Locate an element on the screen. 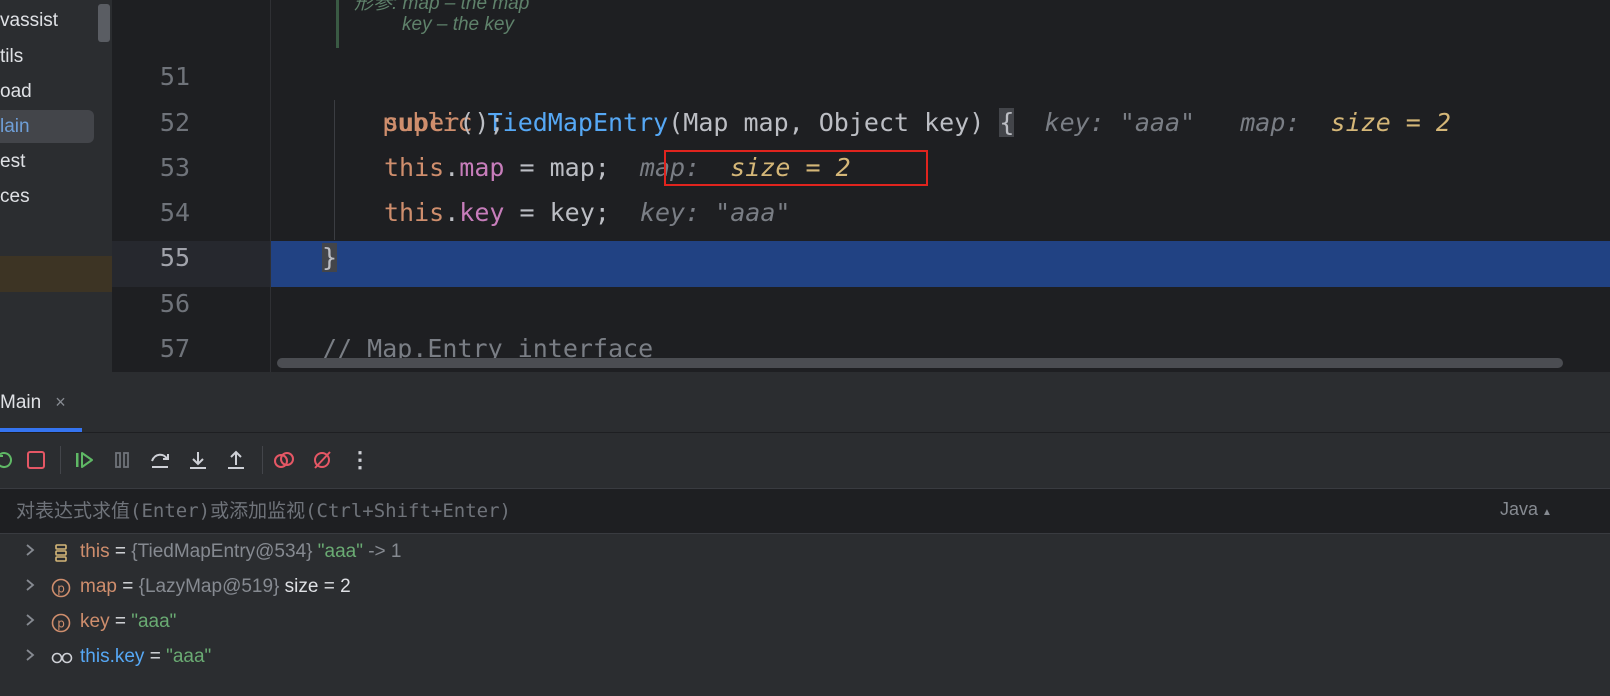 Image resolution: width=1610 pixels, height=696 pixels. variable-extra: size = 2 is located at coordinates (315, 586).